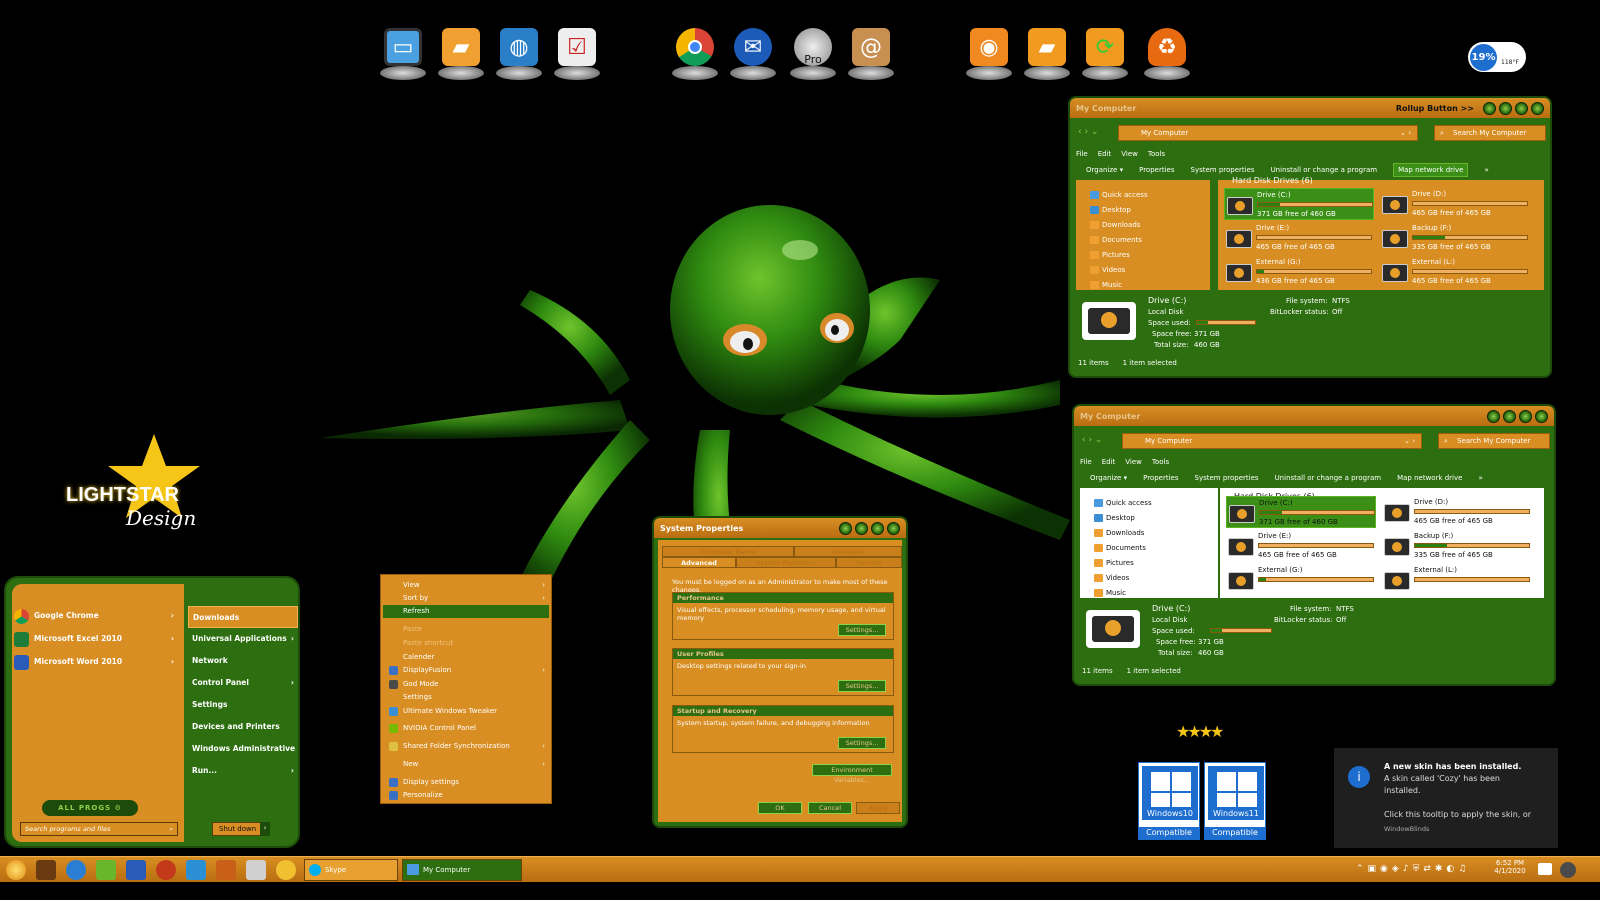  Describe the element at coordinates (226, 870) in the screenshot. I see `palette-icon` at that location.